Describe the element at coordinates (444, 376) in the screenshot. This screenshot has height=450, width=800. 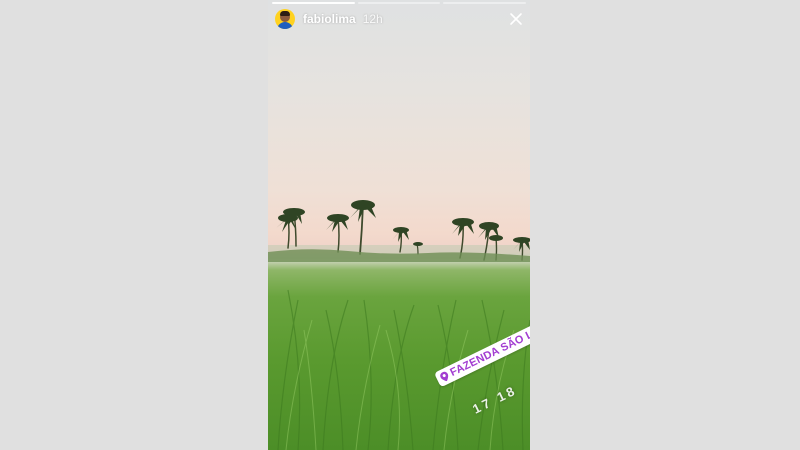
I see `location-pin-icon` at that location.